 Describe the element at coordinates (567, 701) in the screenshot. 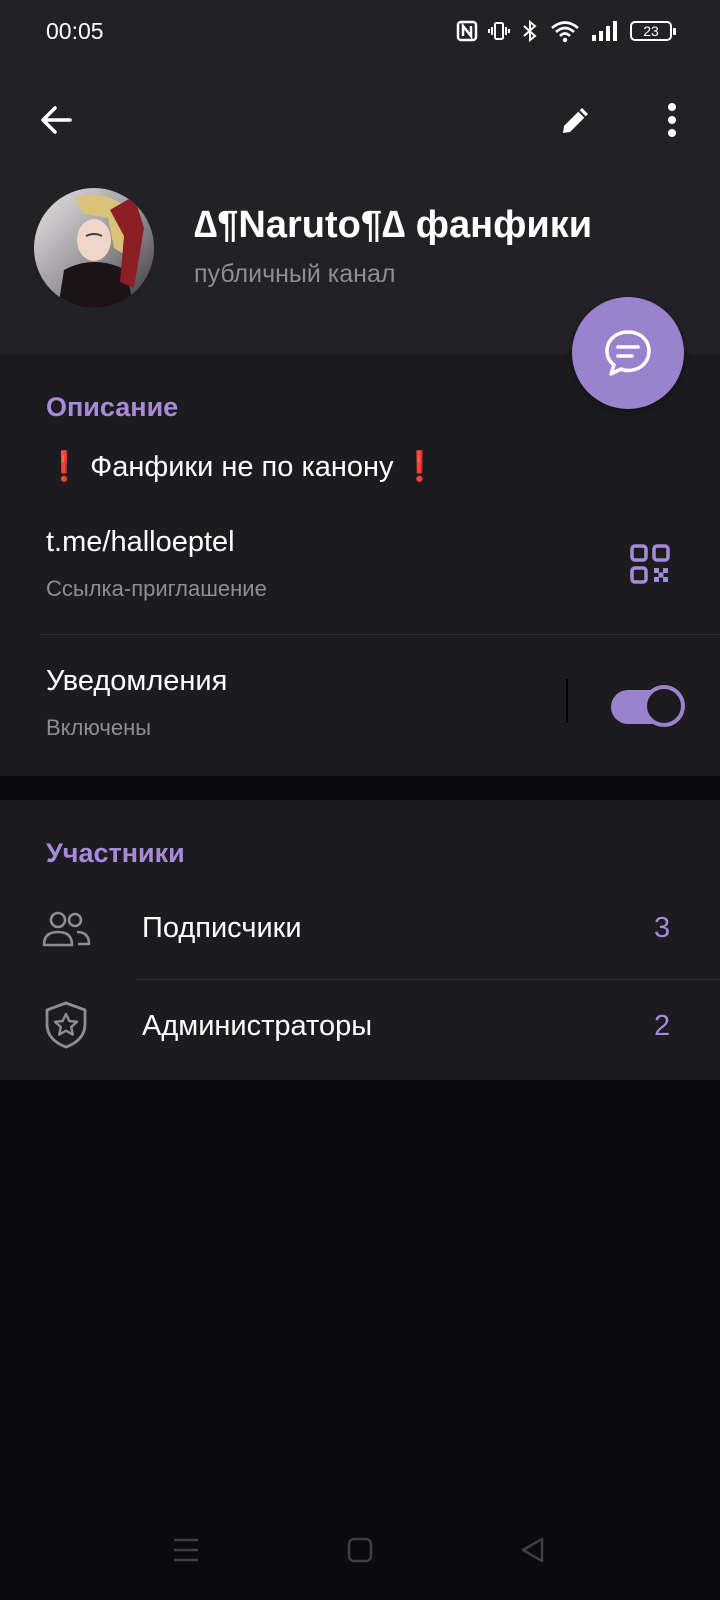

I see `notifications-separator` at that location.